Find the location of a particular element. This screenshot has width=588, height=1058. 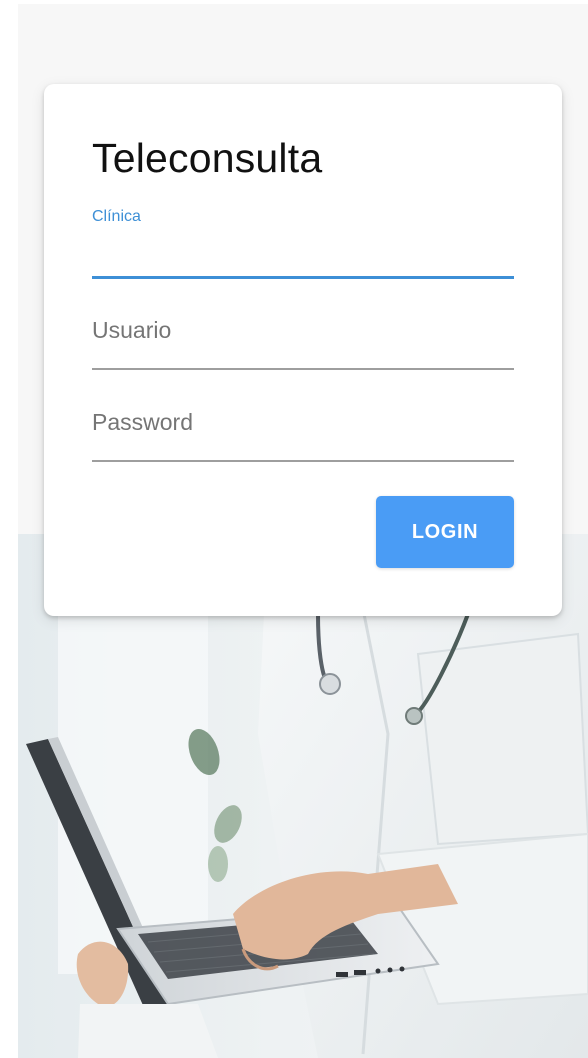

username-field is located at coordinates (303, 331).